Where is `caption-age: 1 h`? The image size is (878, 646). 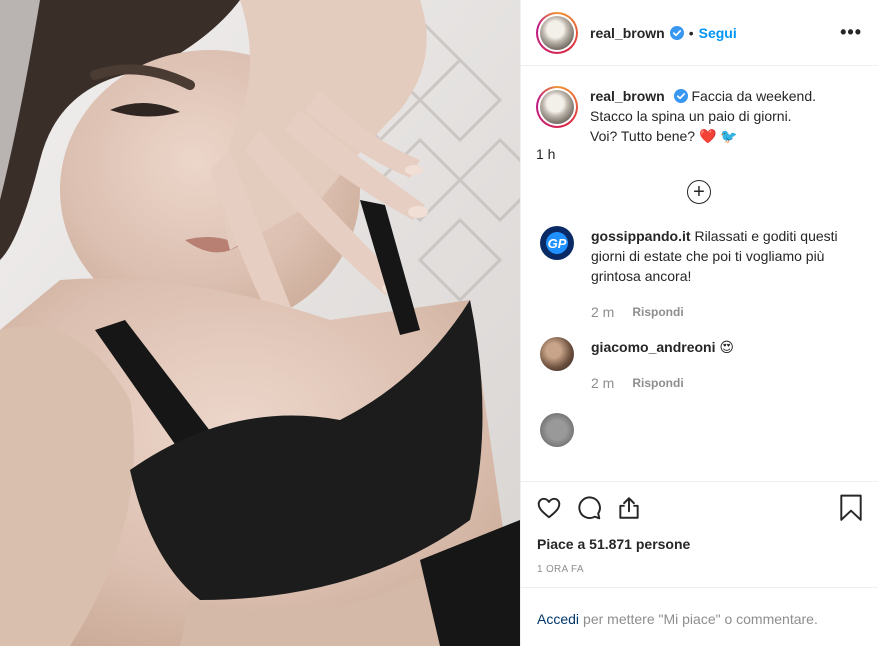 caption-age: 1 h is located at coordinates (699, 154).